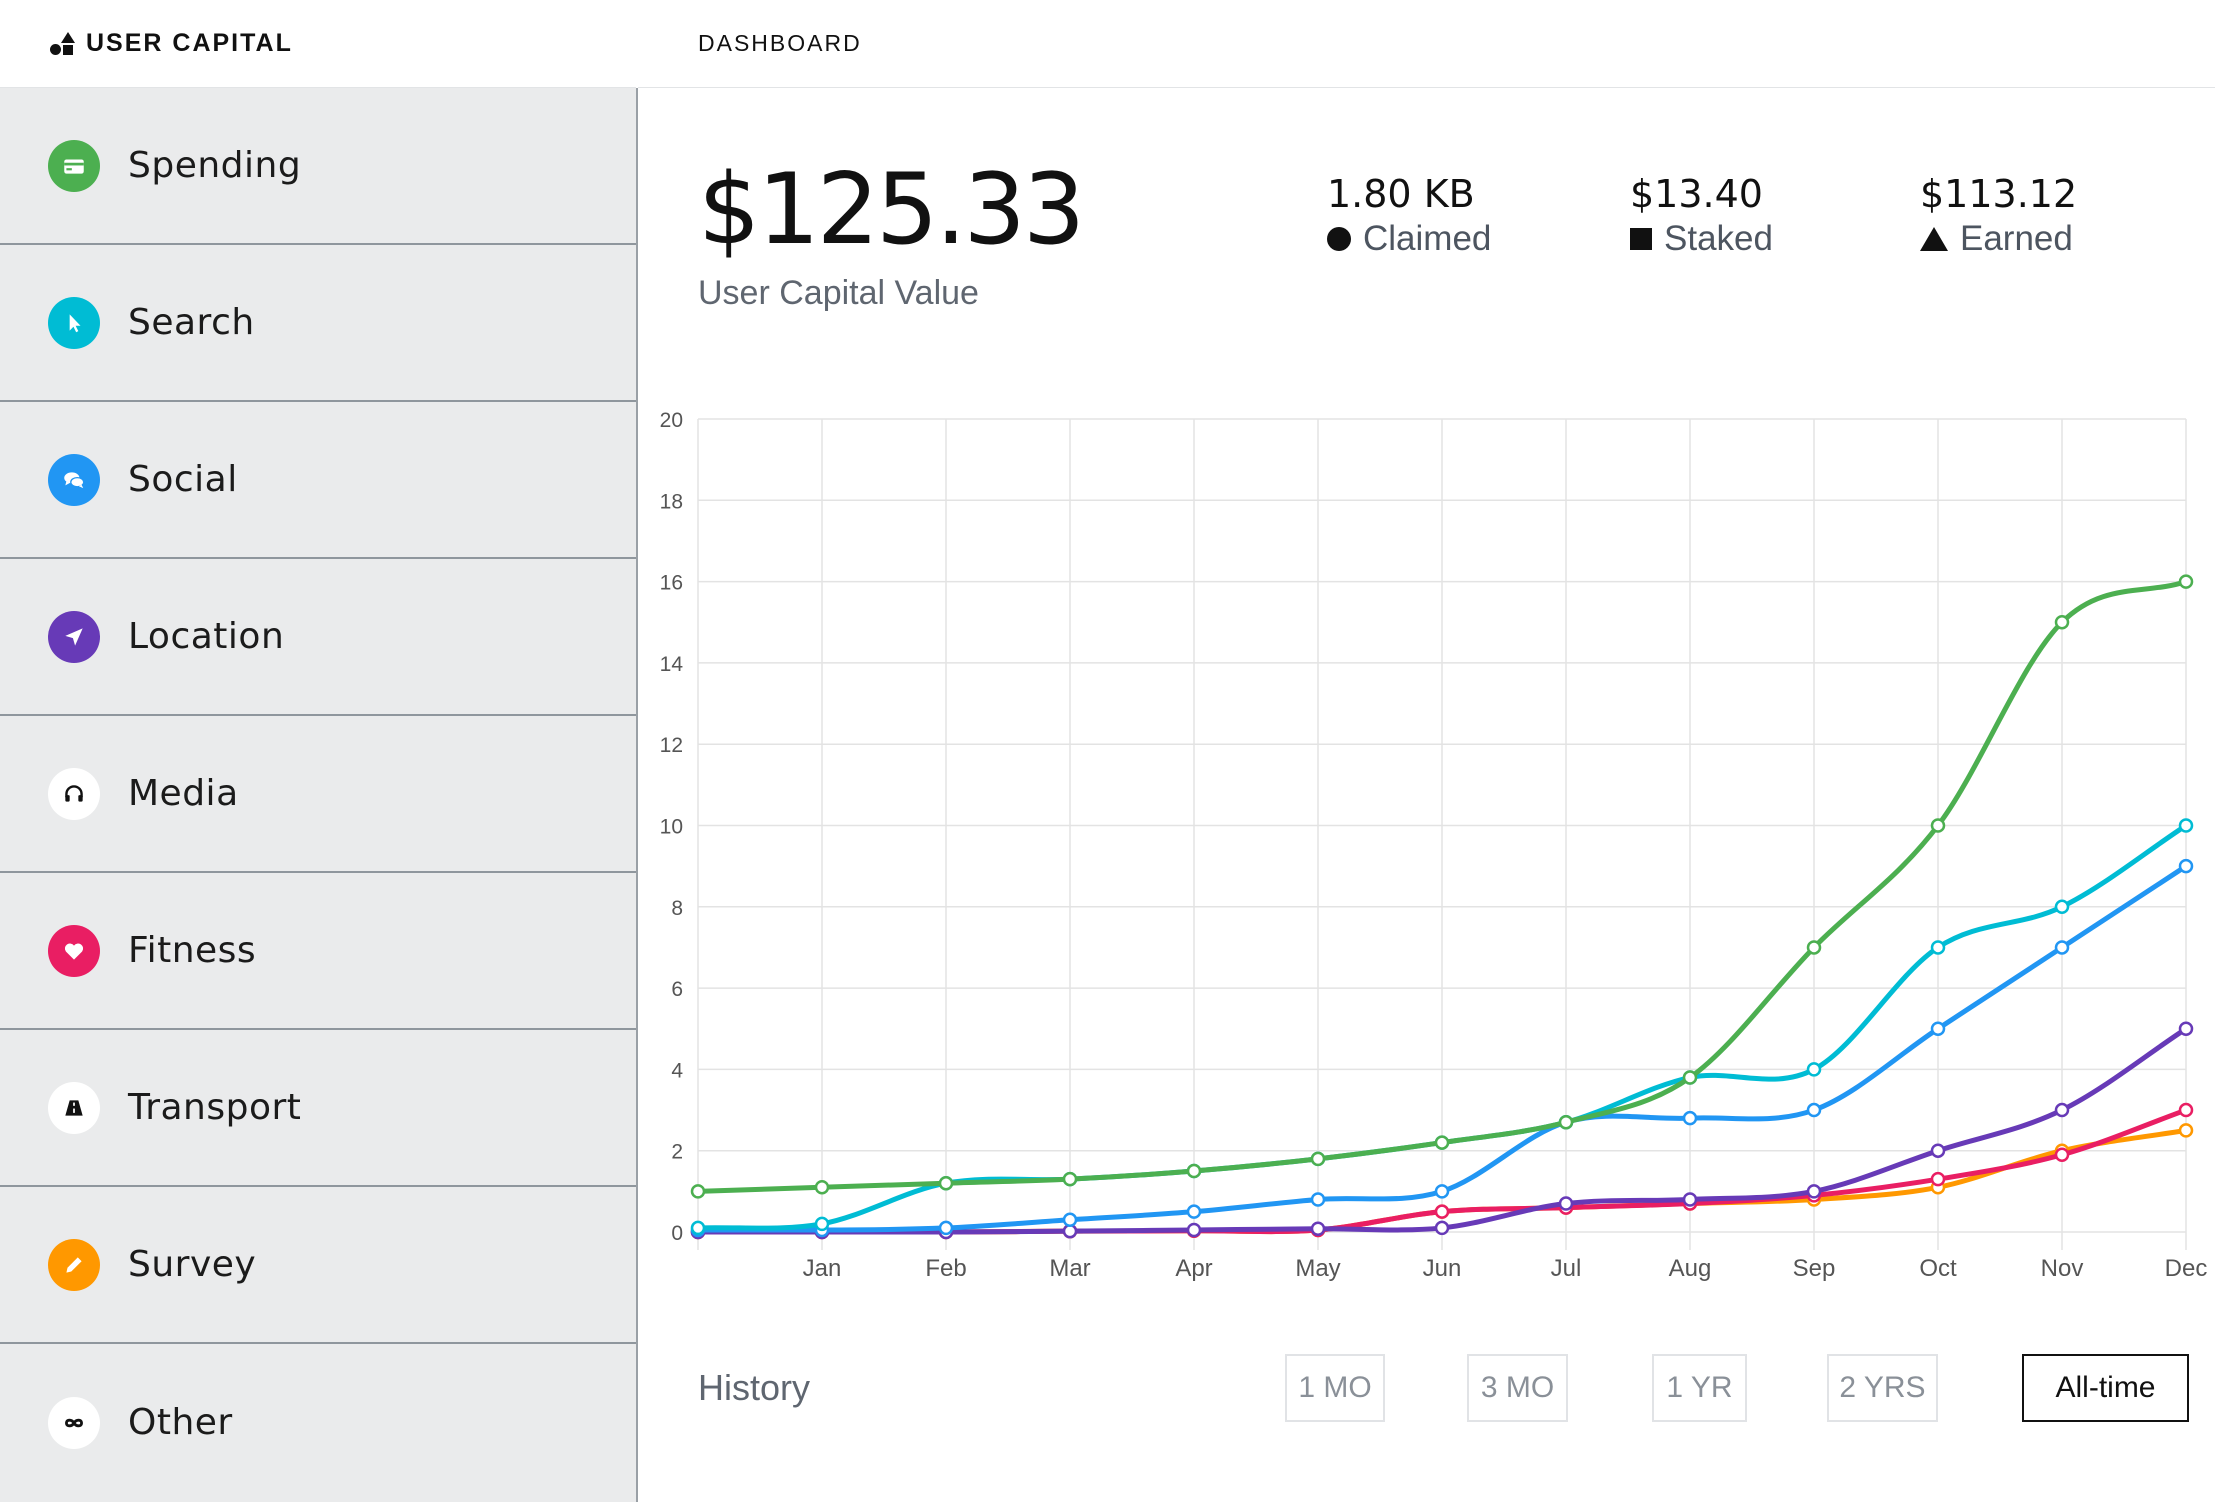  I want to click on y-tick-label: 4, so click(677, 1070).